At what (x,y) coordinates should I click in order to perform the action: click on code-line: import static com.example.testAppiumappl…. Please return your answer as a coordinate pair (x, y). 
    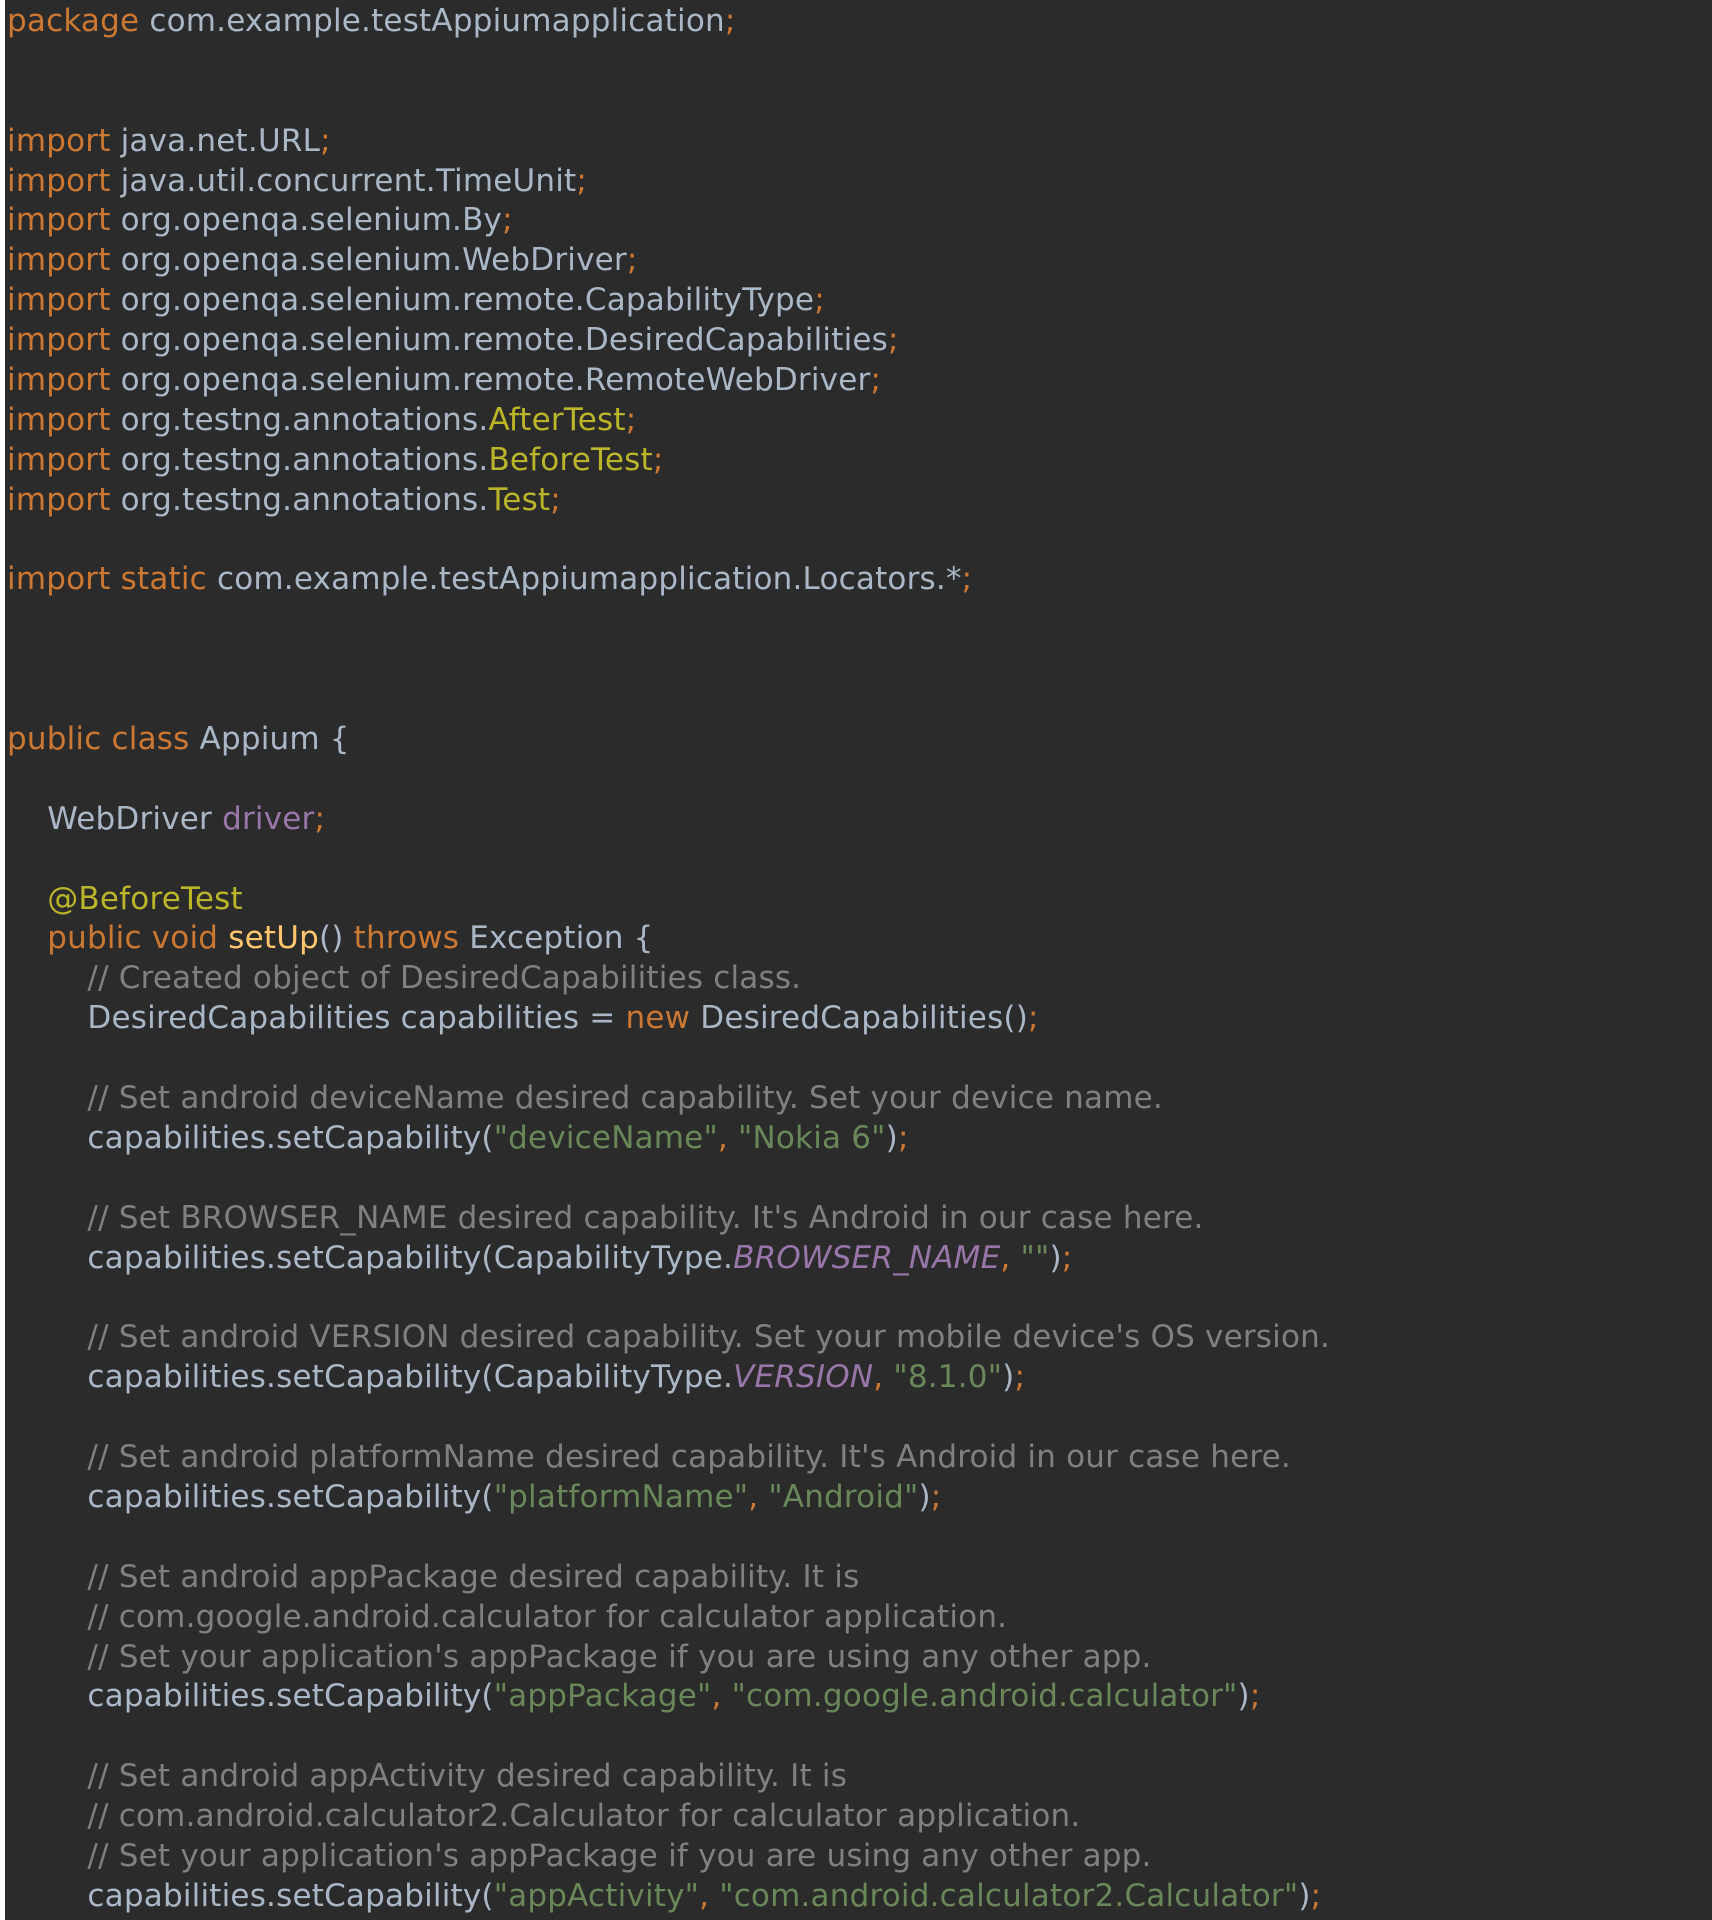
    Looking at the image, I should click on (668, 580).